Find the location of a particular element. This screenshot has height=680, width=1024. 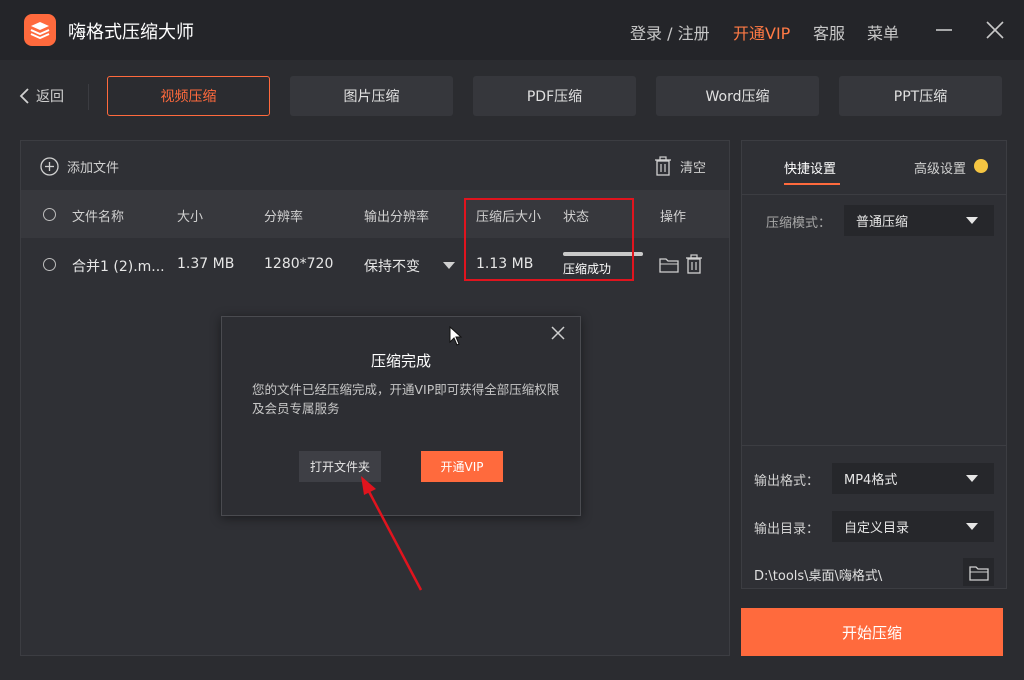

app-title: 嗨格式压缩大师 is located at coordinates (131, 32).